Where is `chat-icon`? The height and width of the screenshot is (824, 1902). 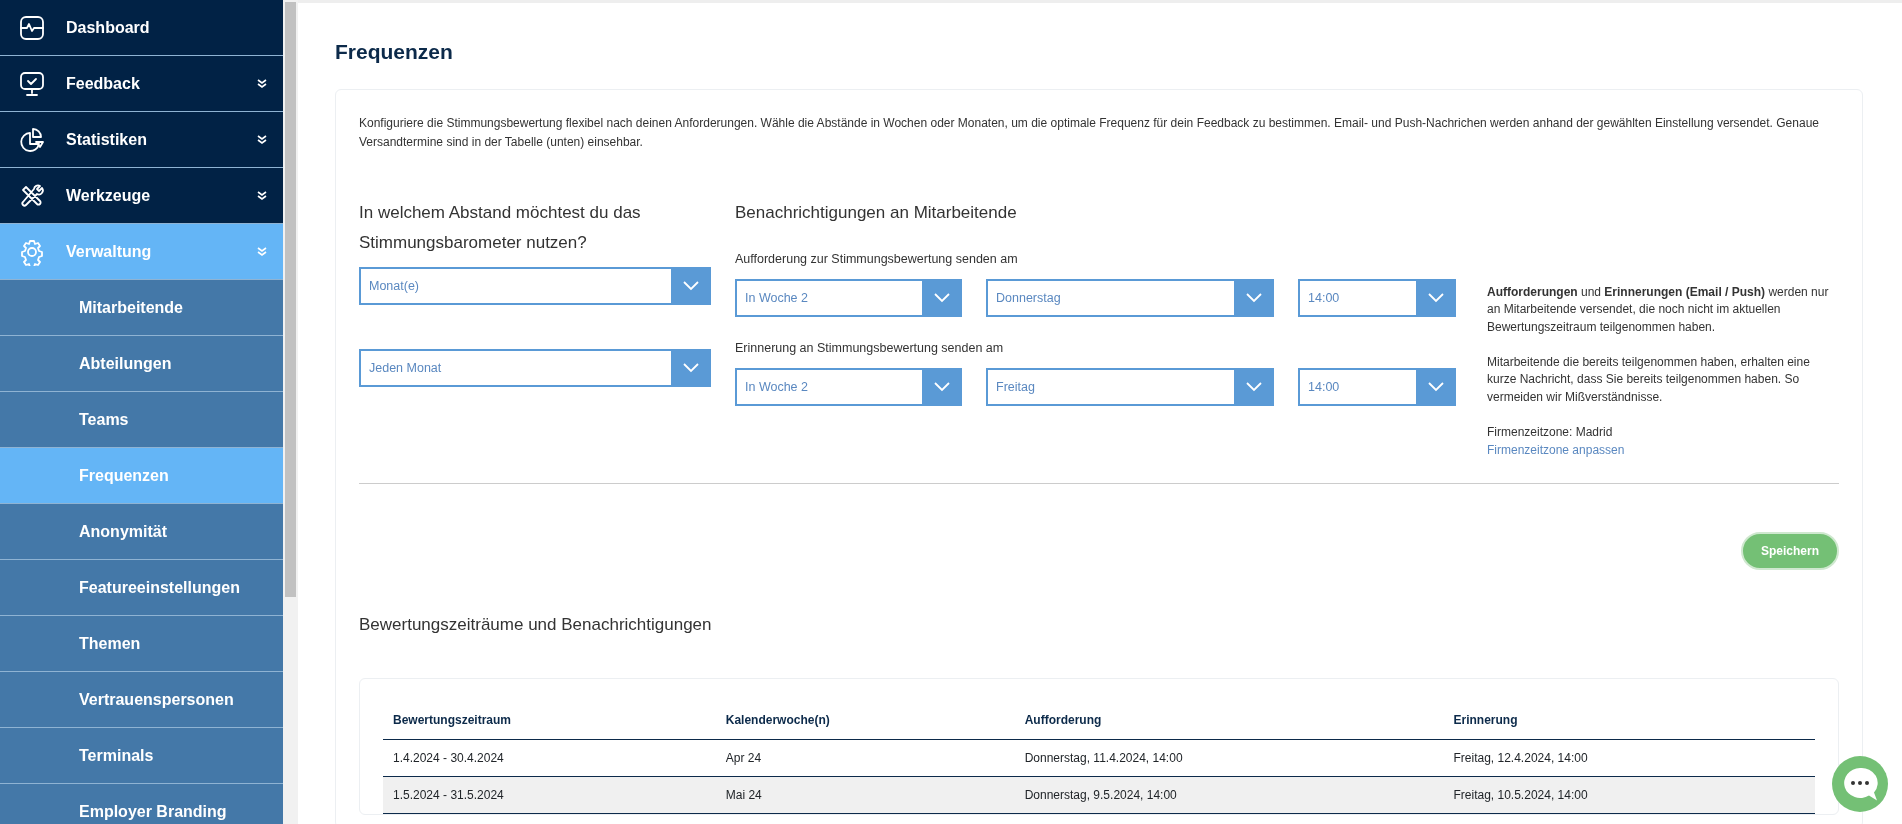 chat-icon is located at coordinates (1860, 784).